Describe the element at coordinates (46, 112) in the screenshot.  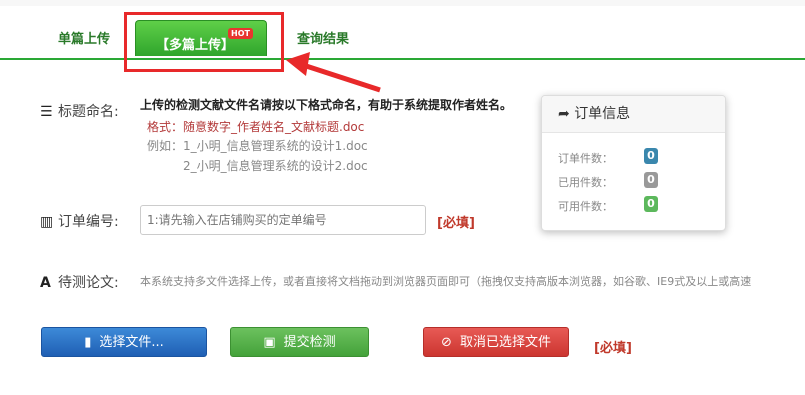
I see `list-icon: ☰` at that location.